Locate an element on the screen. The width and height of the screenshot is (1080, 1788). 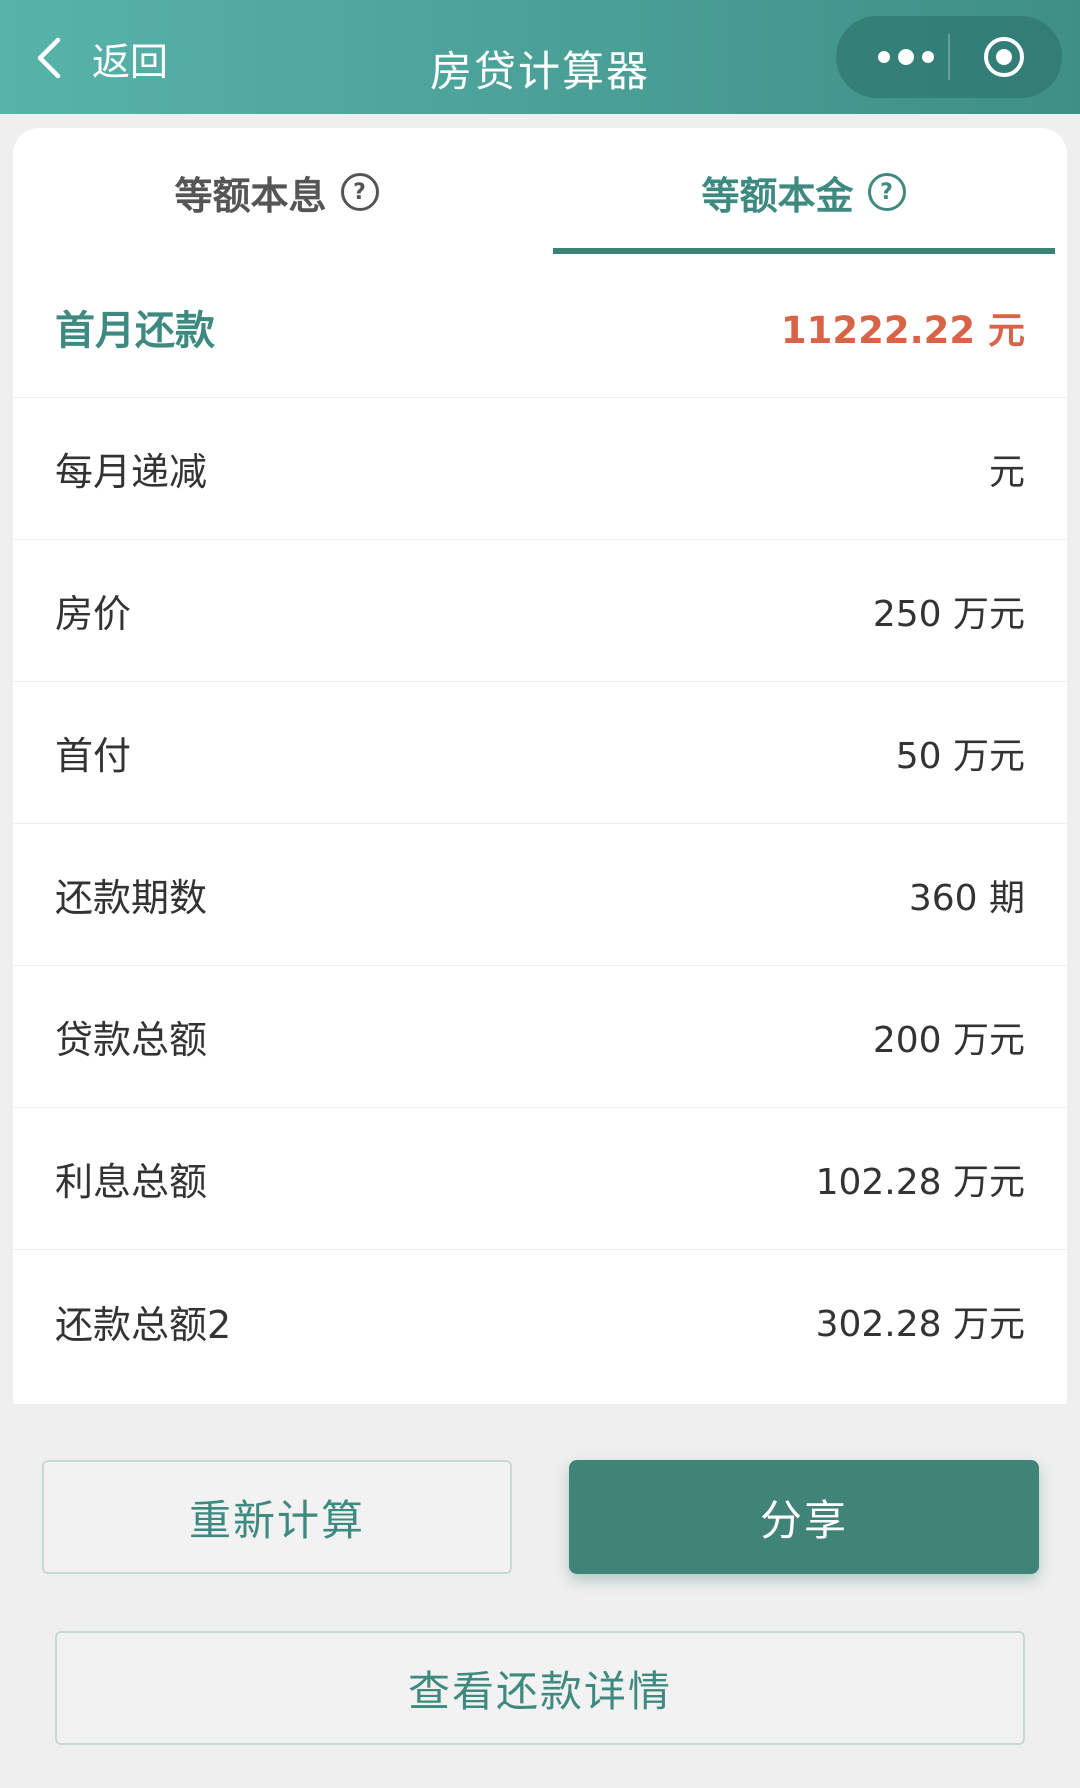
row-value: 元 is located at coordinates (1006, 472).